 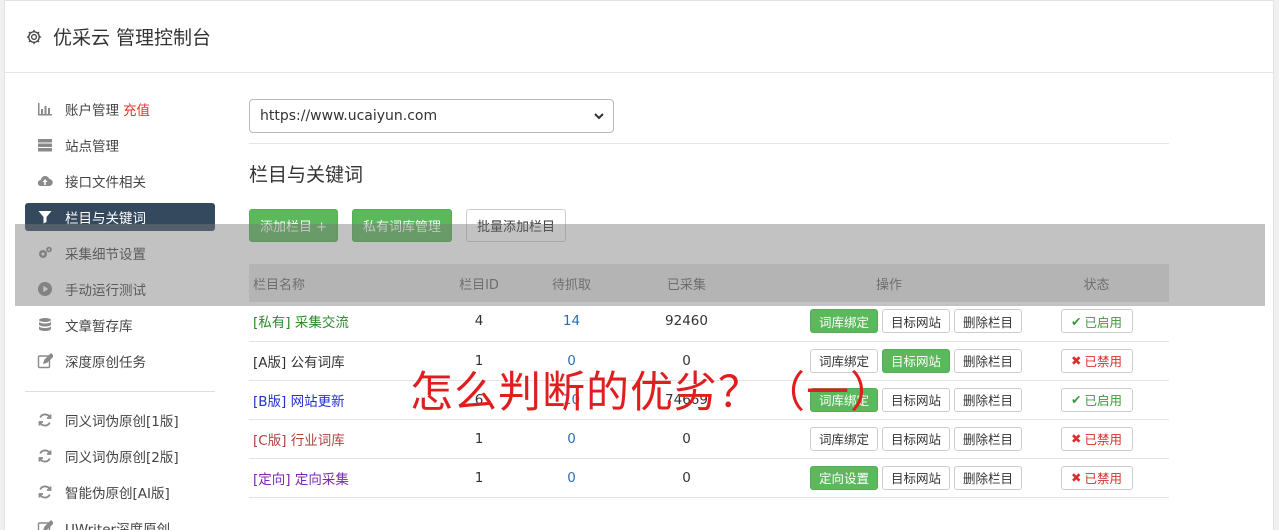 I want to click on database-icon, so click(x=45, y=325).